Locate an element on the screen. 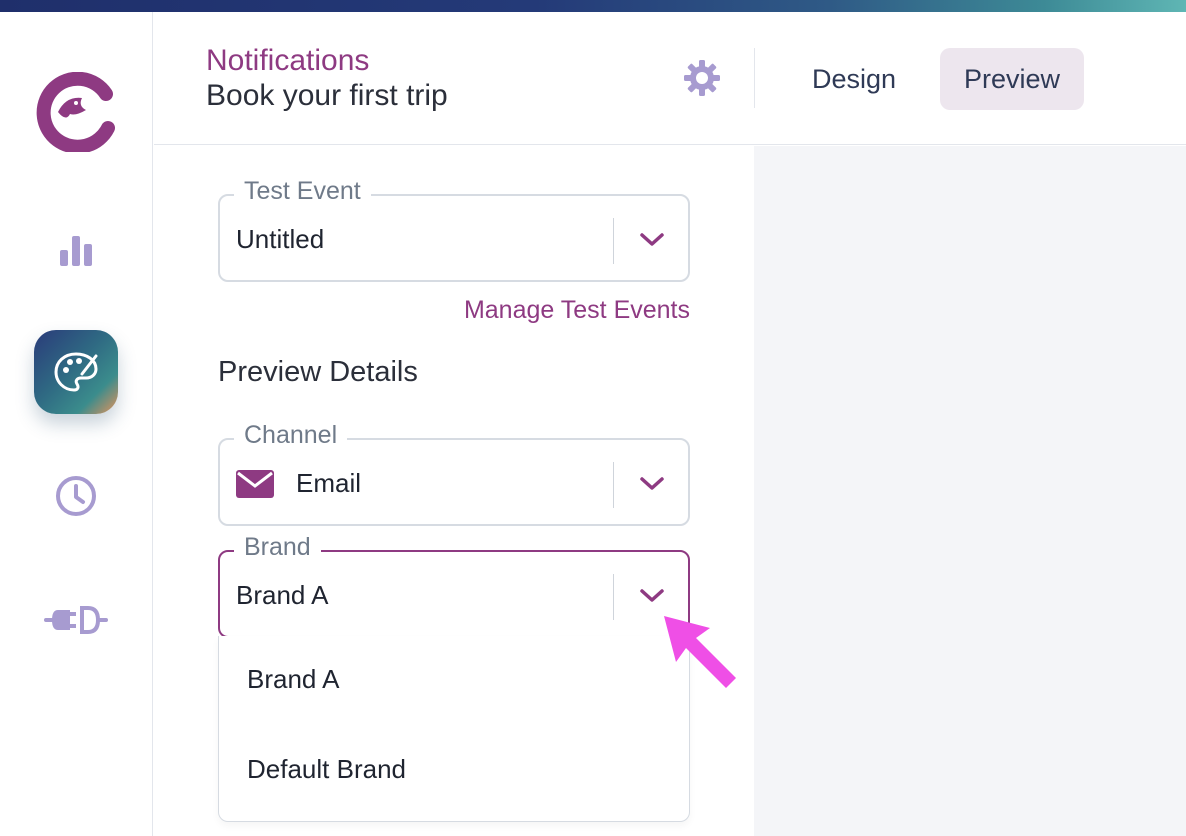 This screenshot has width=1186, height=836. settings-button is located at coordinates (702, 78).